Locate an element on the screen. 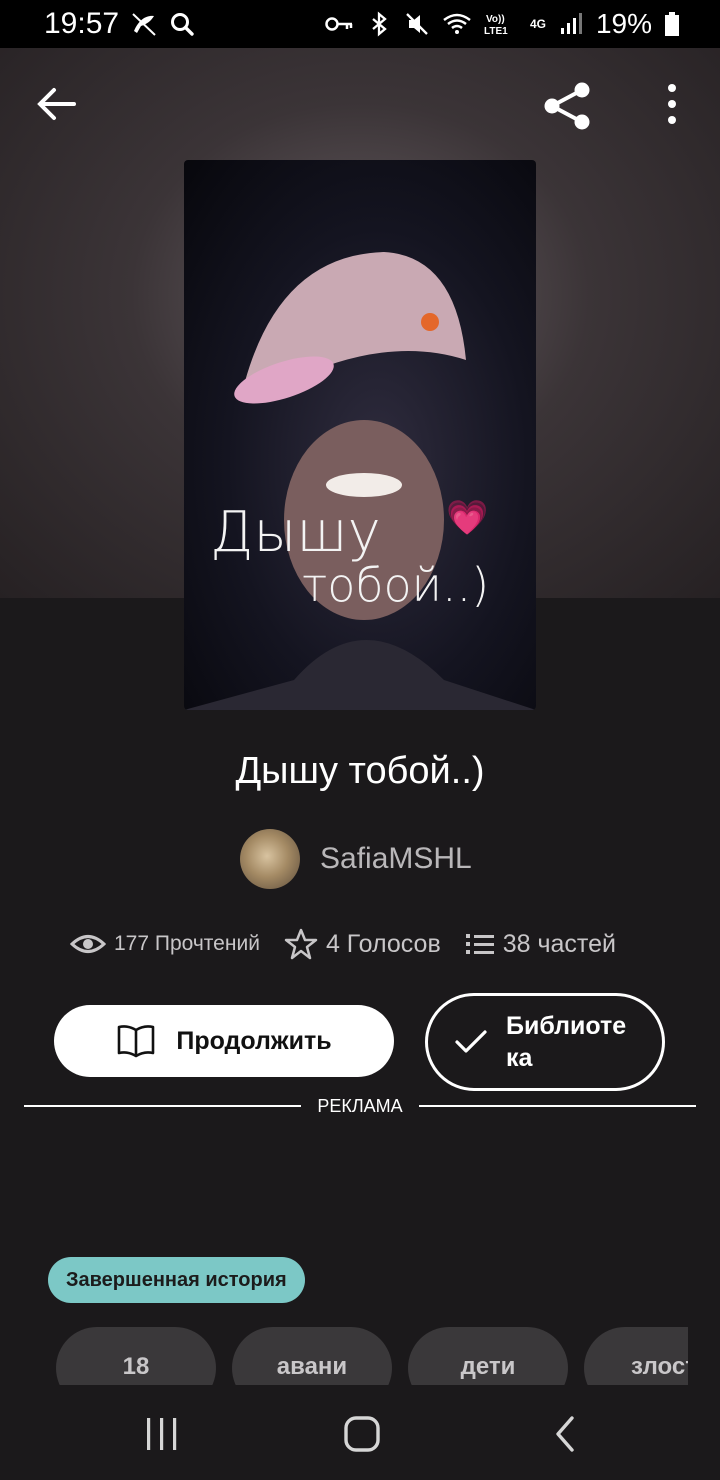 Image resolution: width=720 pixels, height=1480 pixels. tag-chip: злост is located at coordinates (636, 1356).